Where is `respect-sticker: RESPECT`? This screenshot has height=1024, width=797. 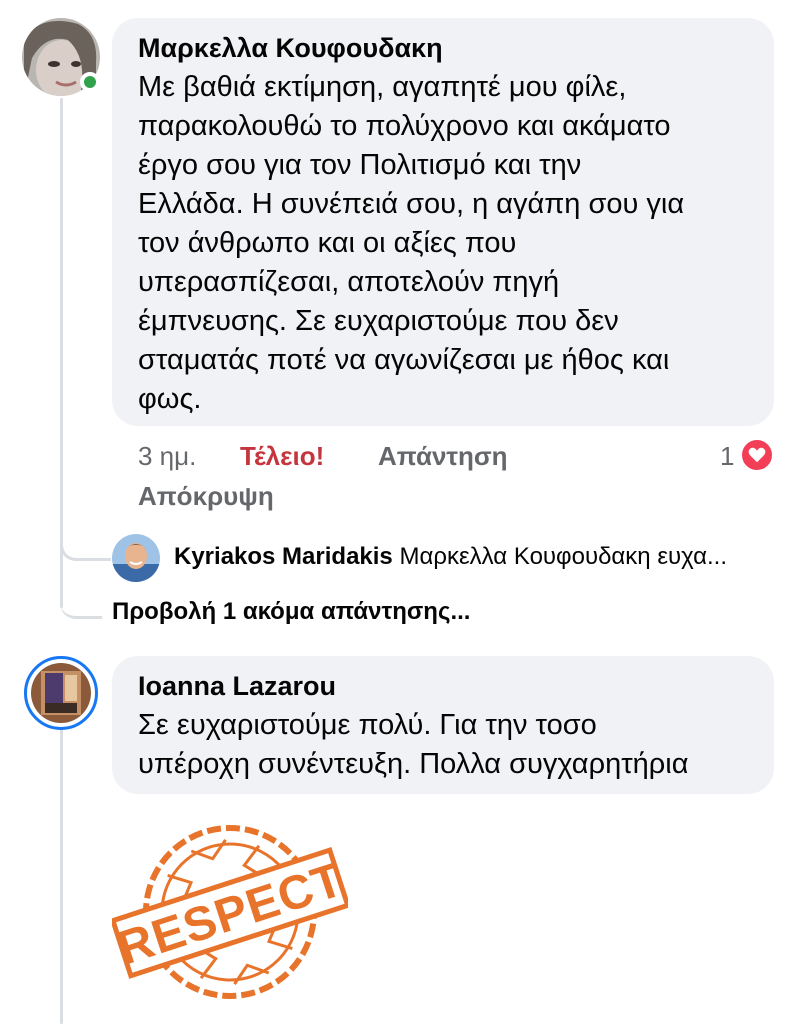
respect-sticker: RESPECT is located at coordinates (230, 912).